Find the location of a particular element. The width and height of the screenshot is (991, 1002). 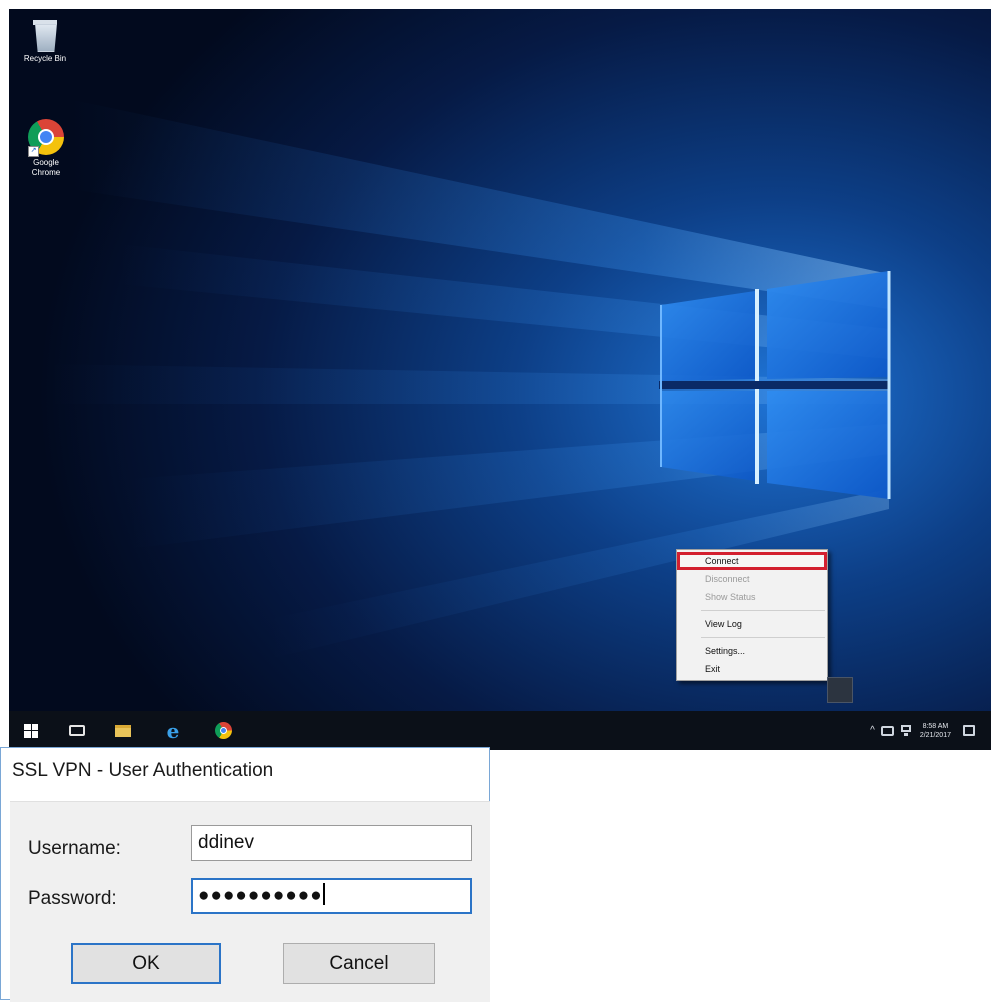

task-view-button is located at coordinates (77, 730).